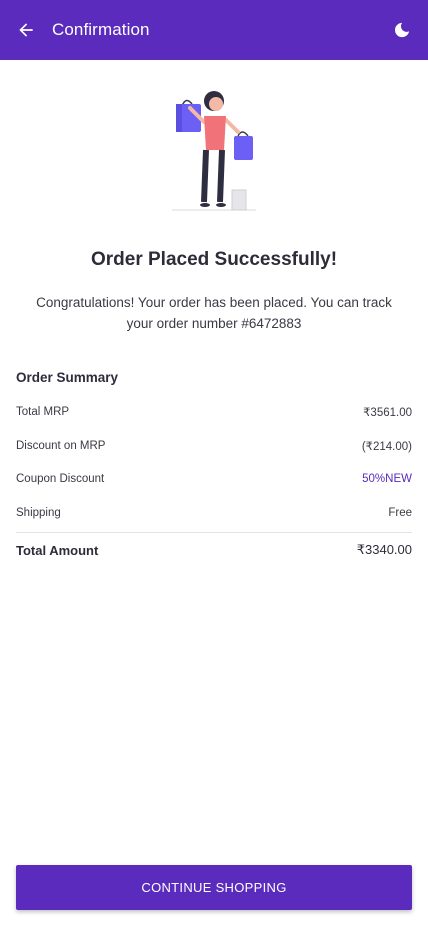 The image size is (428, 926). Describe the element at coordinates (387, 479) in the screenshot. I see `coupon-code-value: 50%NEW` at that location.